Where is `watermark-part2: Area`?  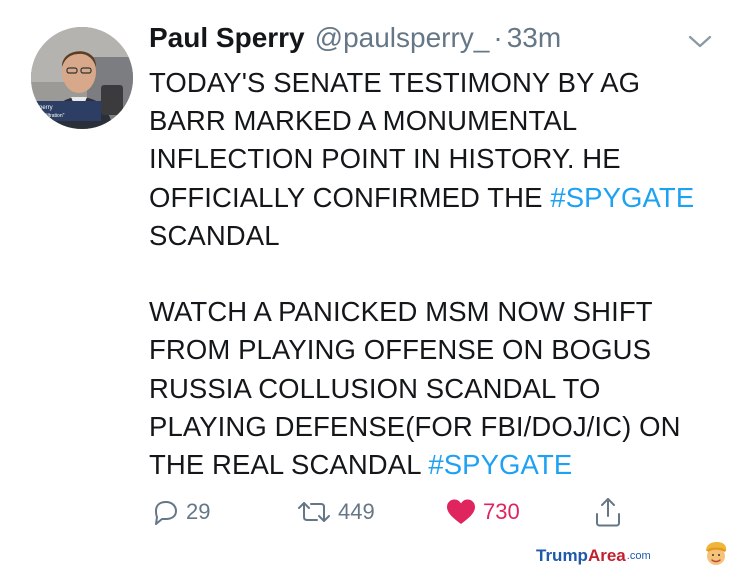
watermark-part2: Area is located at coordinates (606, 555).